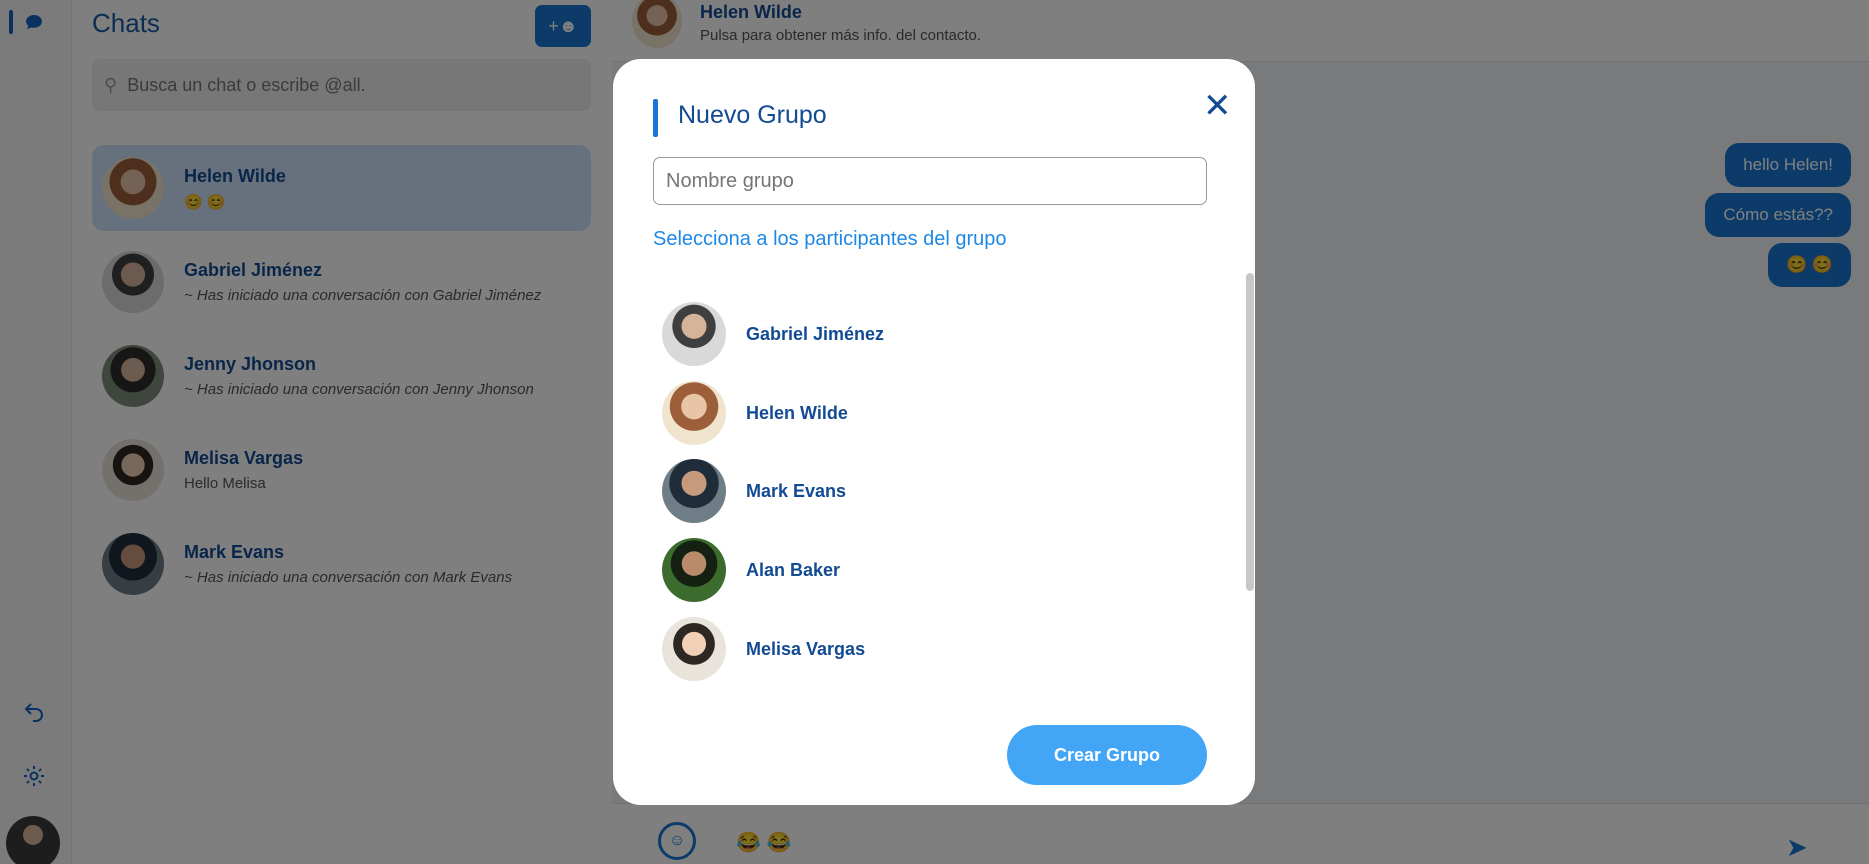 The height and width of the screenshot is (864, 1869). I want to click on participant-item: Alan Baker, so click(751, 570).